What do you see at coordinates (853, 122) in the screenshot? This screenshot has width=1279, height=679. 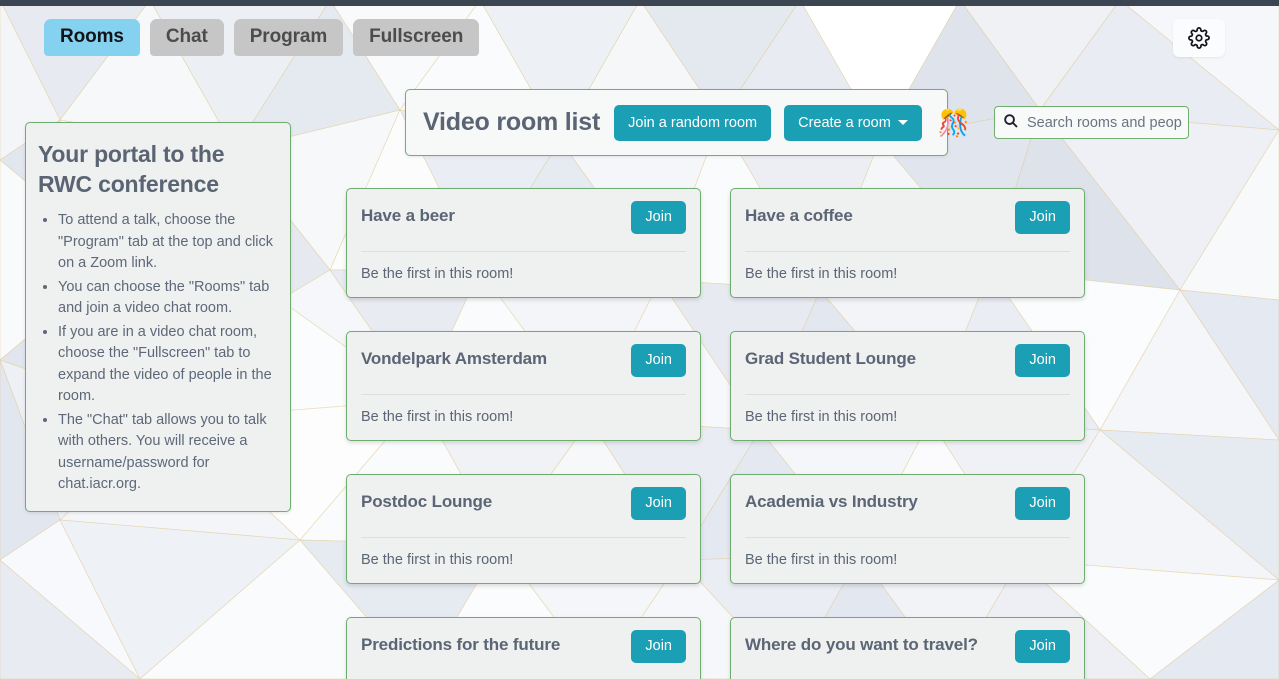 I see `create-room-dropdown-button: Create a room` at bounding box center [853, 122].